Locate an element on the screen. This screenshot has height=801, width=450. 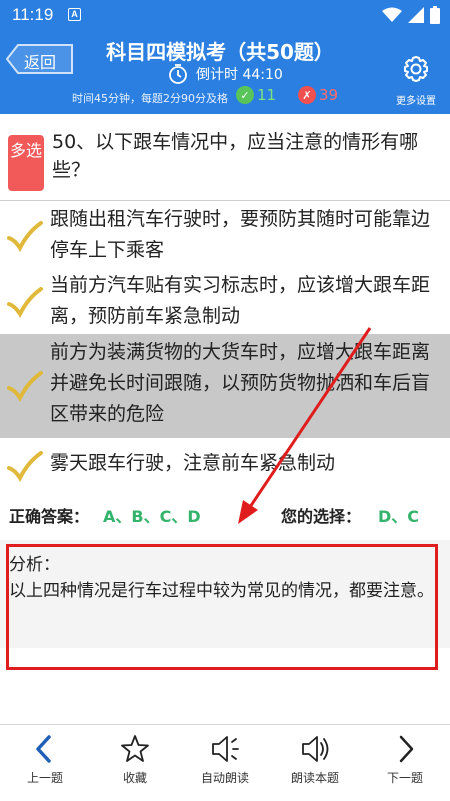
auto-read-button: 自动朗读 is located at coordinates (225, 763).